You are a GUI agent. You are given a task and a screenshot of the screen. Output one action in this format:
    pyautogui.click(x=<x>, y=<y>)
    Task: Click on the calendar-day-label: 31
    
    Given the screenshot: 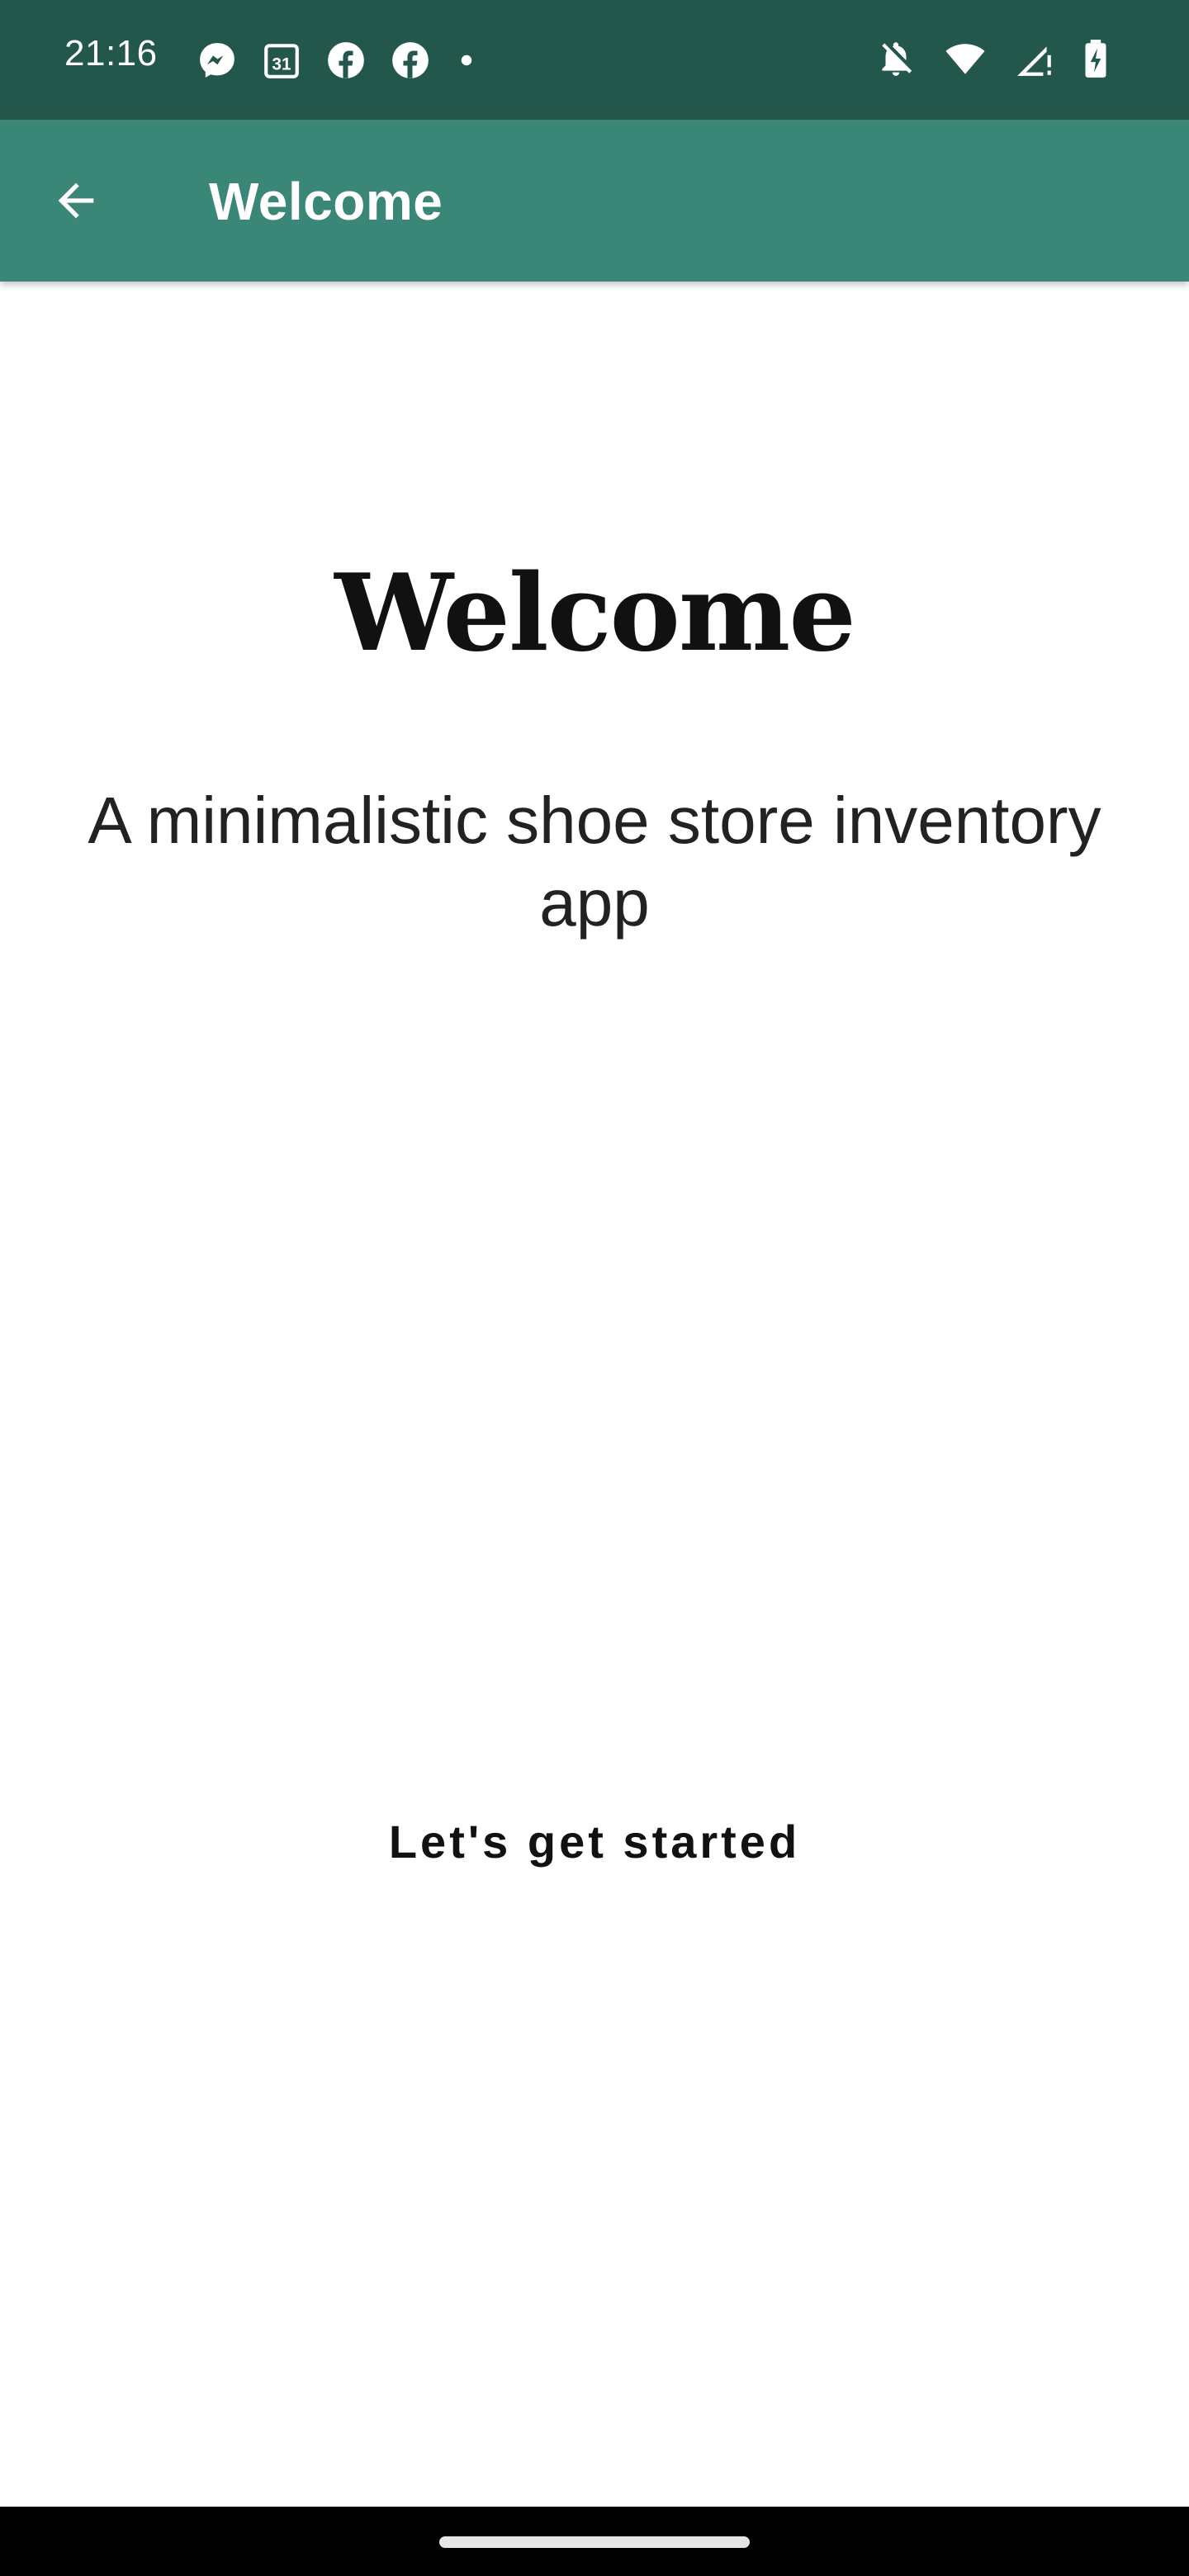 What is the action you would take?
    pyautogui.click(x=281, y=63)
    